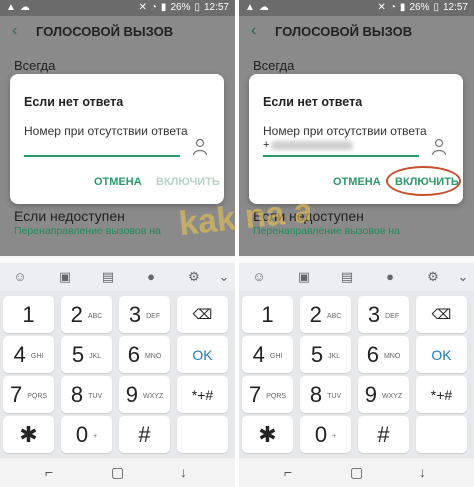 This screenshot has height=487, width=474. I want to click on number-input-text: +, so click(266, 145).